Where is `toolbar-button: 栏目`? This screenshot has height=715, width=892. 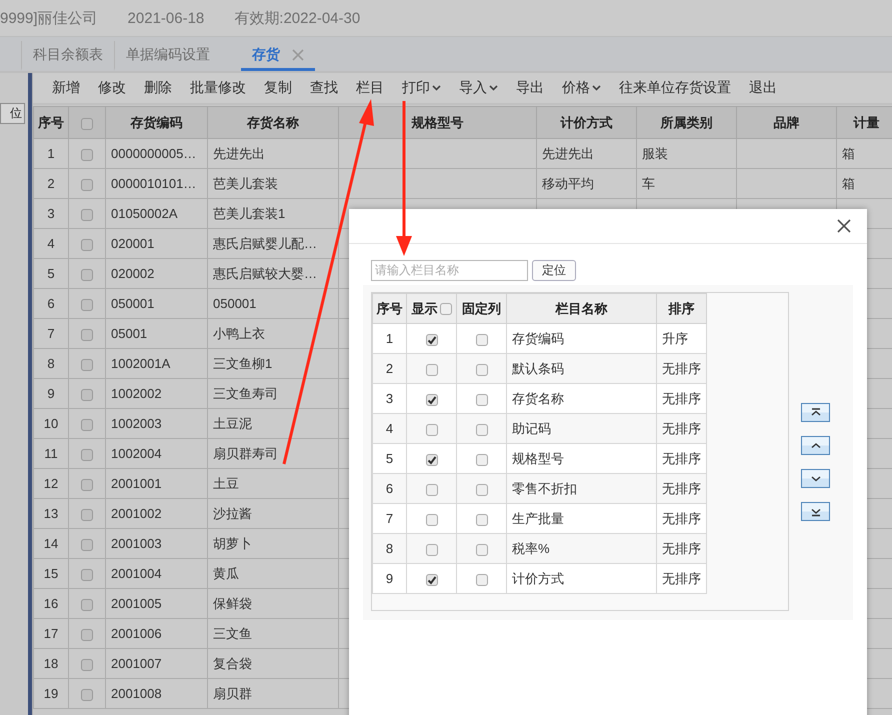
toolbar-button: 栏目 is located at coordinates (370, 88).